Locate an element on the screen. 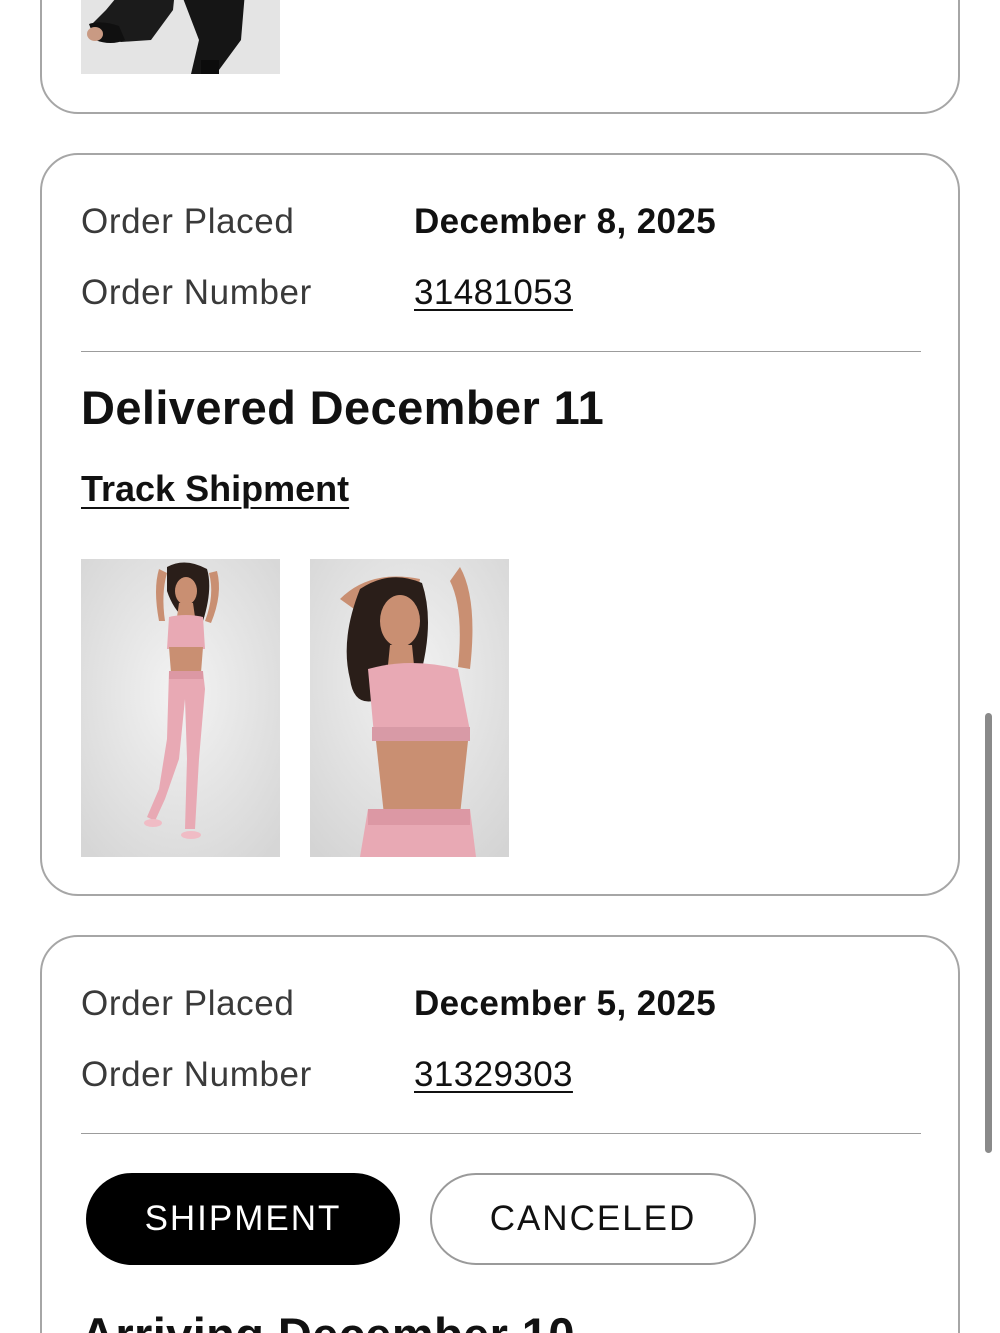 The image size is (1000, 1333). tab-shipment: SHIPMENT is located at coordinates (243, 1219).